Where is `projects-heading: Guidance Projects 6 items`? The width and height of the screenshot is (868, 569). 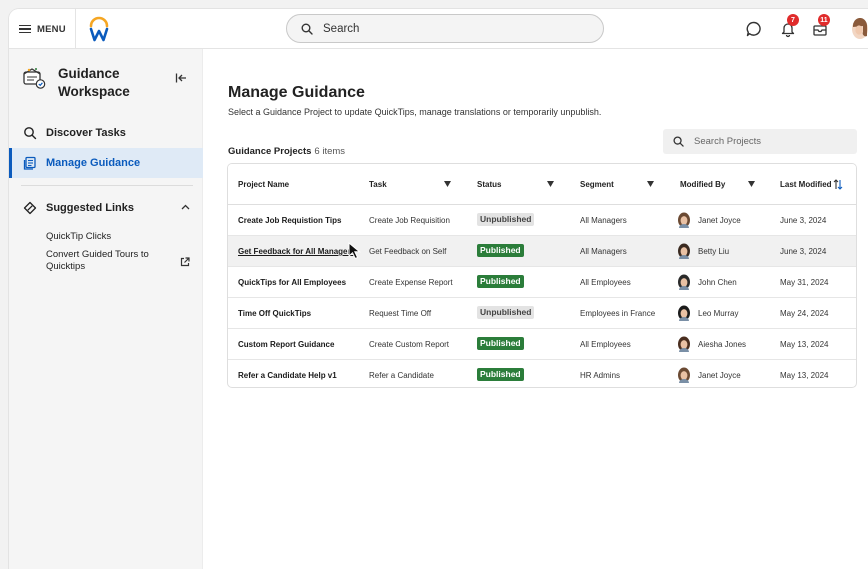
projects-heading: Guidance Projects 6 items is located at coordinates (286, 151).